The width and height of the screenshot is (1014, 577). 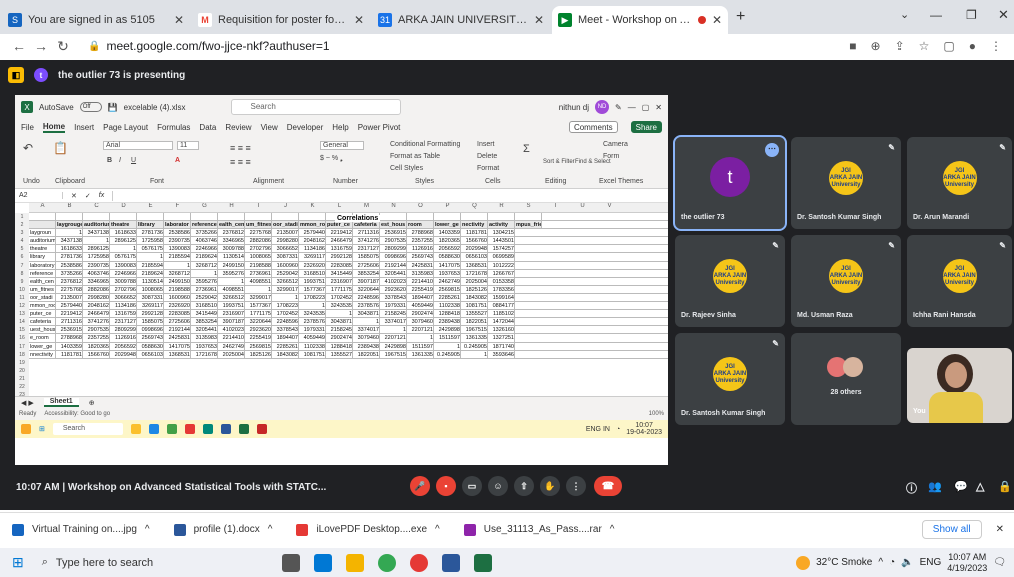 I want to click on cell: 2326920, so click(x=312, y=265).